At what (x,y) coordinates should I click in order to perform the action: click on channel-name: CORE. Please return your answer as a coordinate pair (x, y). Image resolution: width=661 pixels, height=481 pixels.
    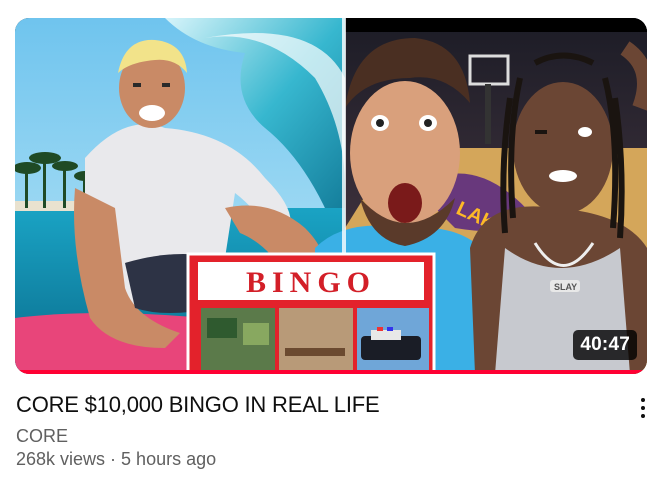
    Looking at the image, I should click on (42, 436).